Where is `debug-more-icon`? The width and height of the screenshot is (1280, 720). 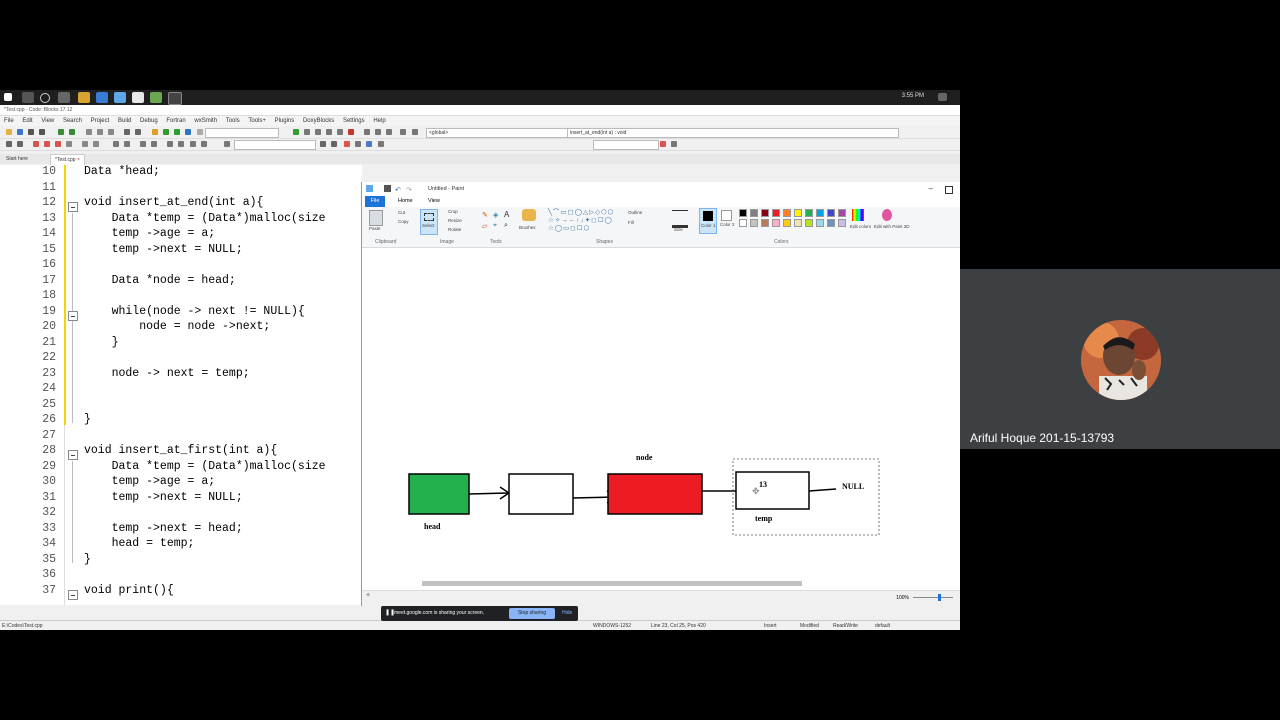
debug-more-icon is located at coordinates (415, 132).